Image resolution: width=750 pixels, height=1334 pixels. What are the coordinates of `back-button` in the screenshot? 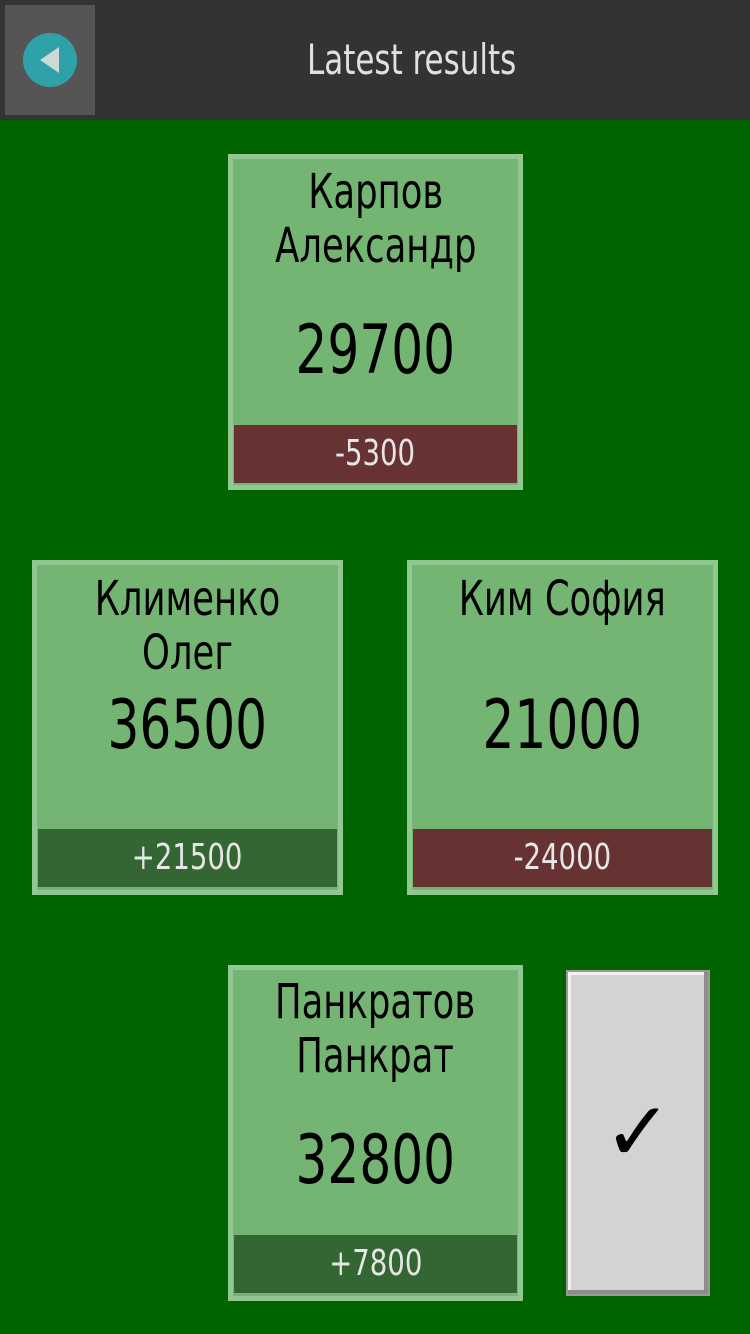 It's located at (50, 60).